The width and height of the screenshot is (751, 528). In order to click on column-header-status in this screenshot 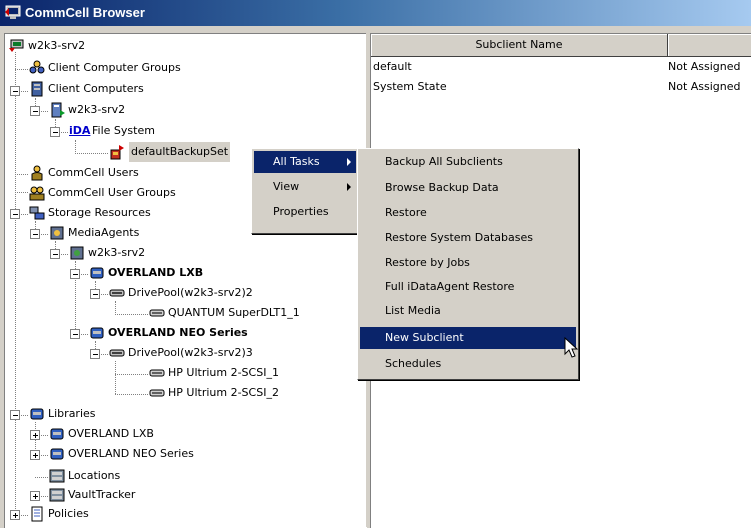, I will do `click(709, 45)`.